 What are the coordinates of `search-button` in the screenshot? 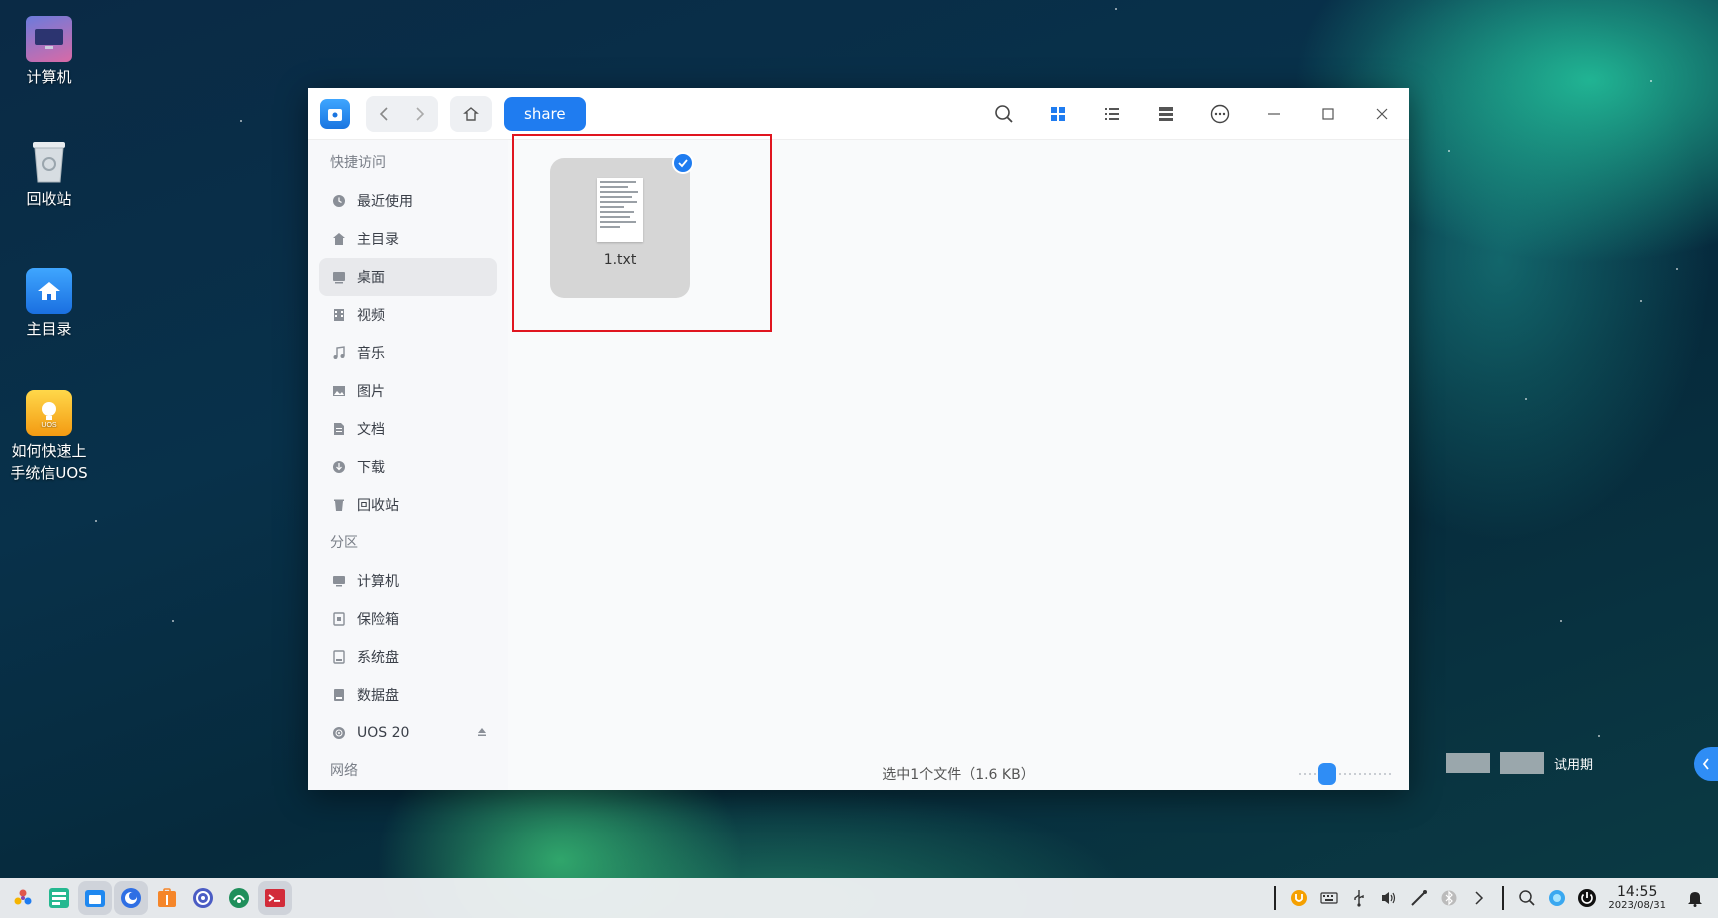 It's located at (1004, 114).